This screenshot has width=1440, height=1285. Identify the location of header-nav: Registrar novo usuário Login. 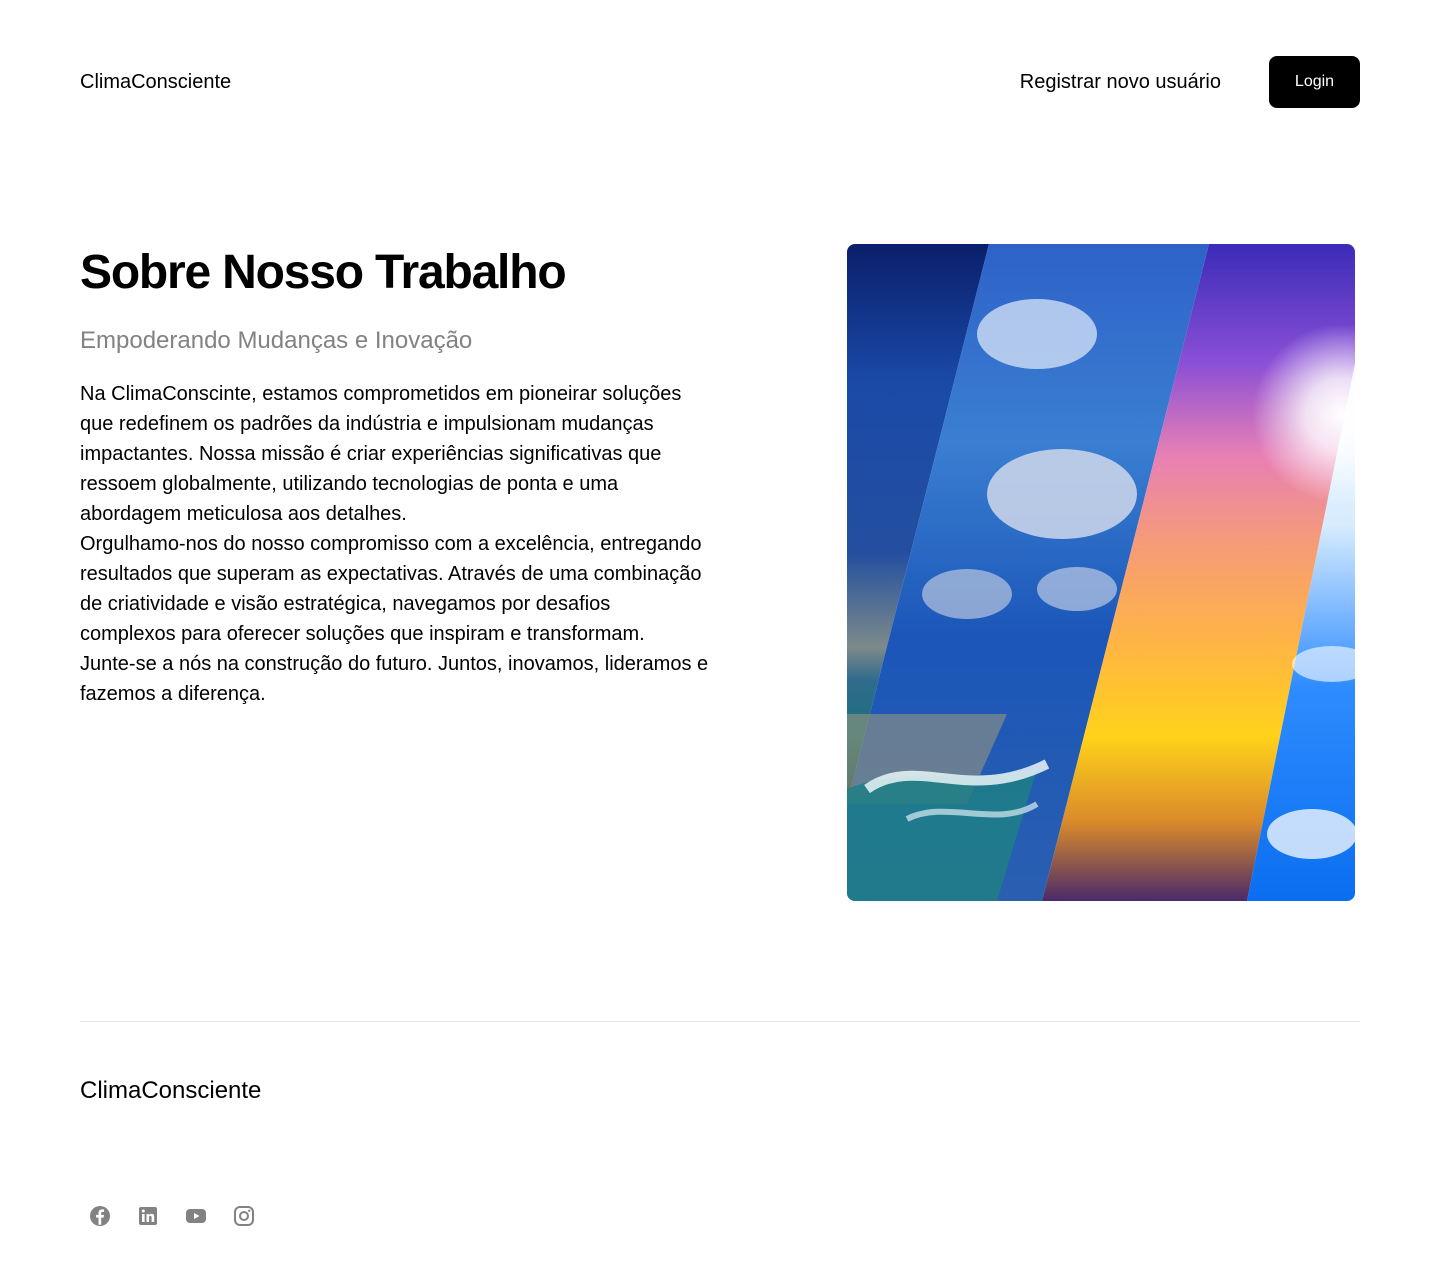
(1190, 82).